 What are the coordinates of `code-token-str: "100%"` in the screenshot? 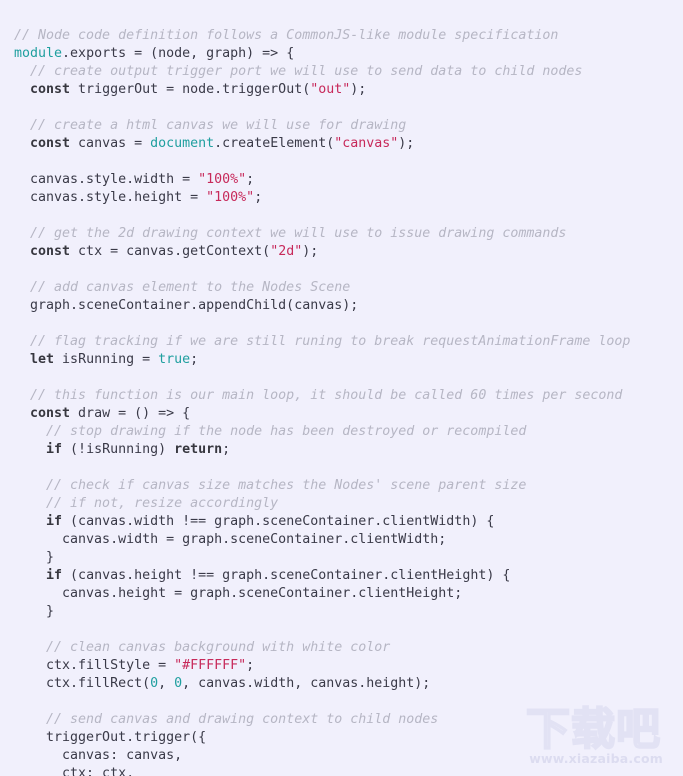 It's located at (230, 198).